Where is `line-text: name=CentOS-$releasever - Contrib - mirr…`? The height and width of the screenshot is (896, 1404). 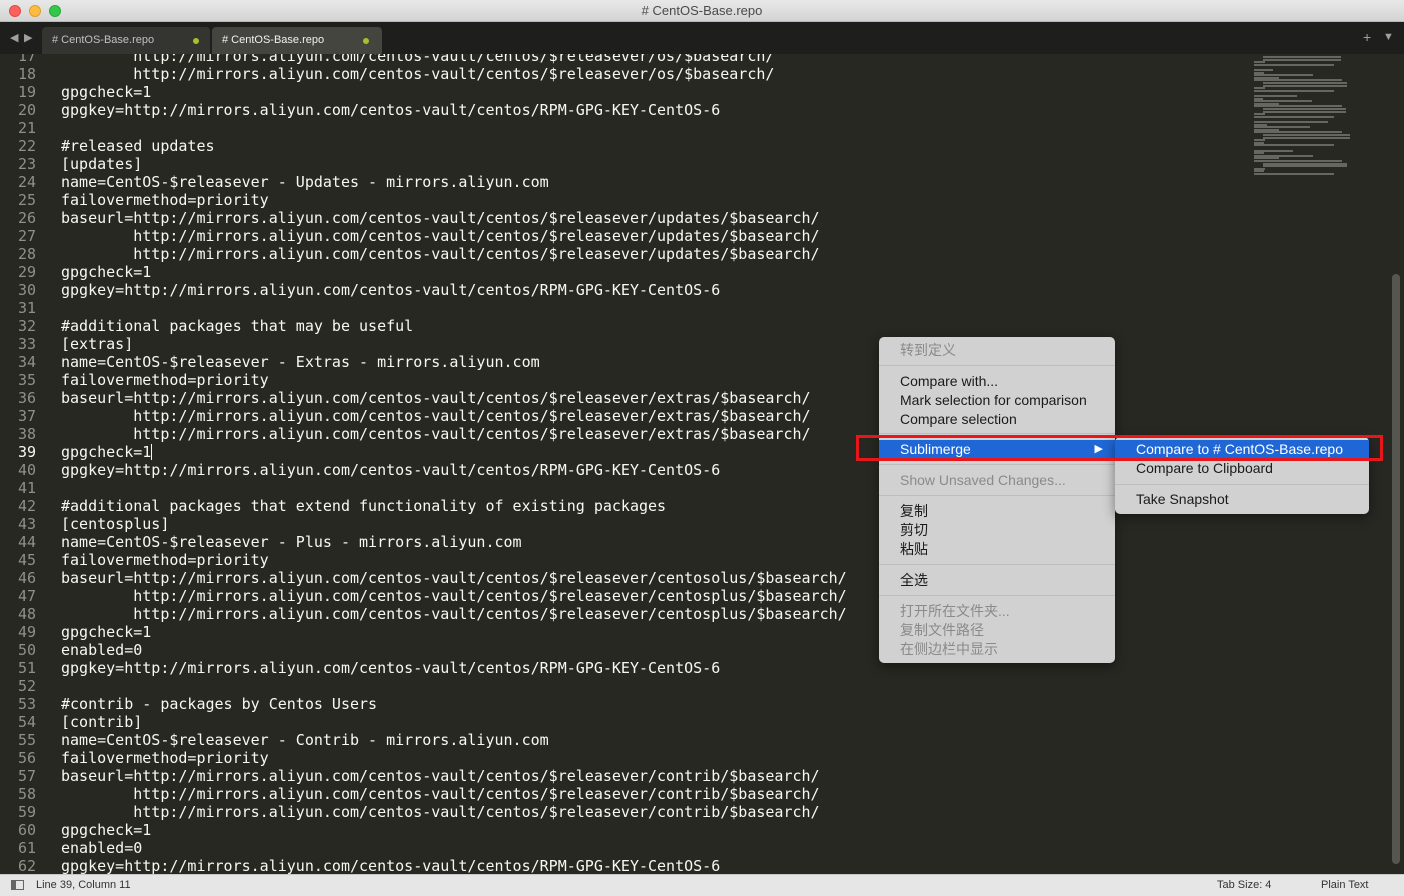 line-text: name=CentOS-$releasever - Contrib - mirr… is located at coordinates (305, 740).